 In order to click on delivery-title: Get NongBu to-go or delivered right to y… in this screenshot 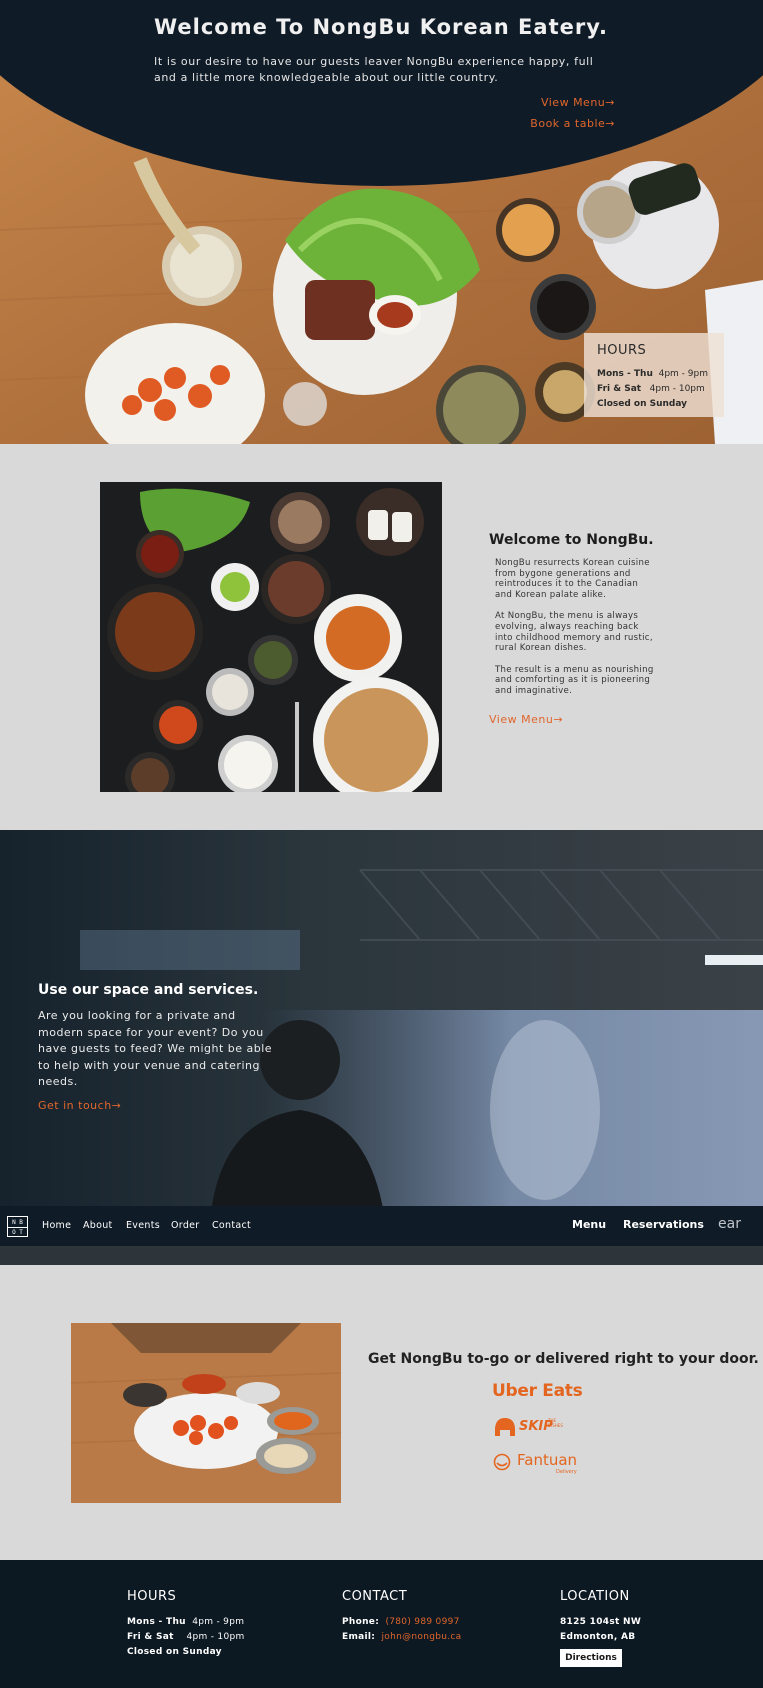, I will do `click(563, 1359)`.